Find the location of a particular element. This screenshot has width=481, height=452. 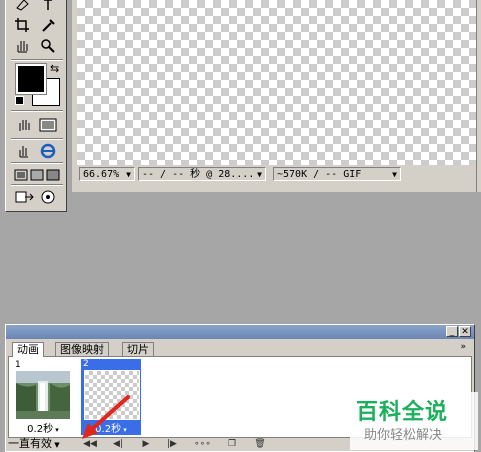

text-tool-icon is located at coordinates (48, 7).